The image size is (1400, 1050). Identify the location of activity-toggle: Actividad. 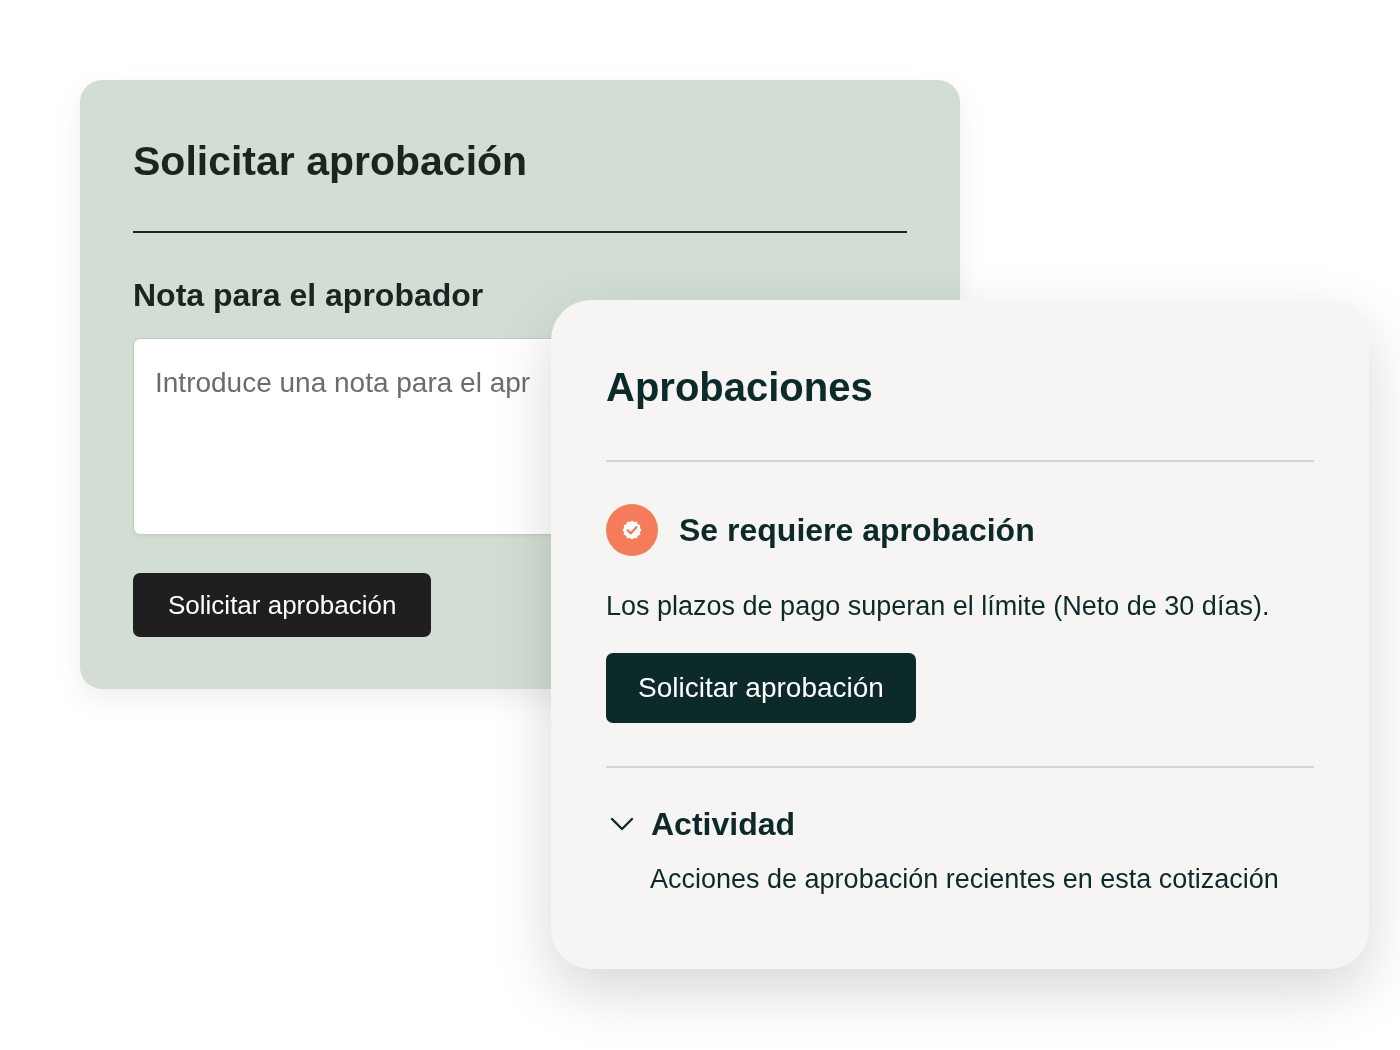
(703, 824).